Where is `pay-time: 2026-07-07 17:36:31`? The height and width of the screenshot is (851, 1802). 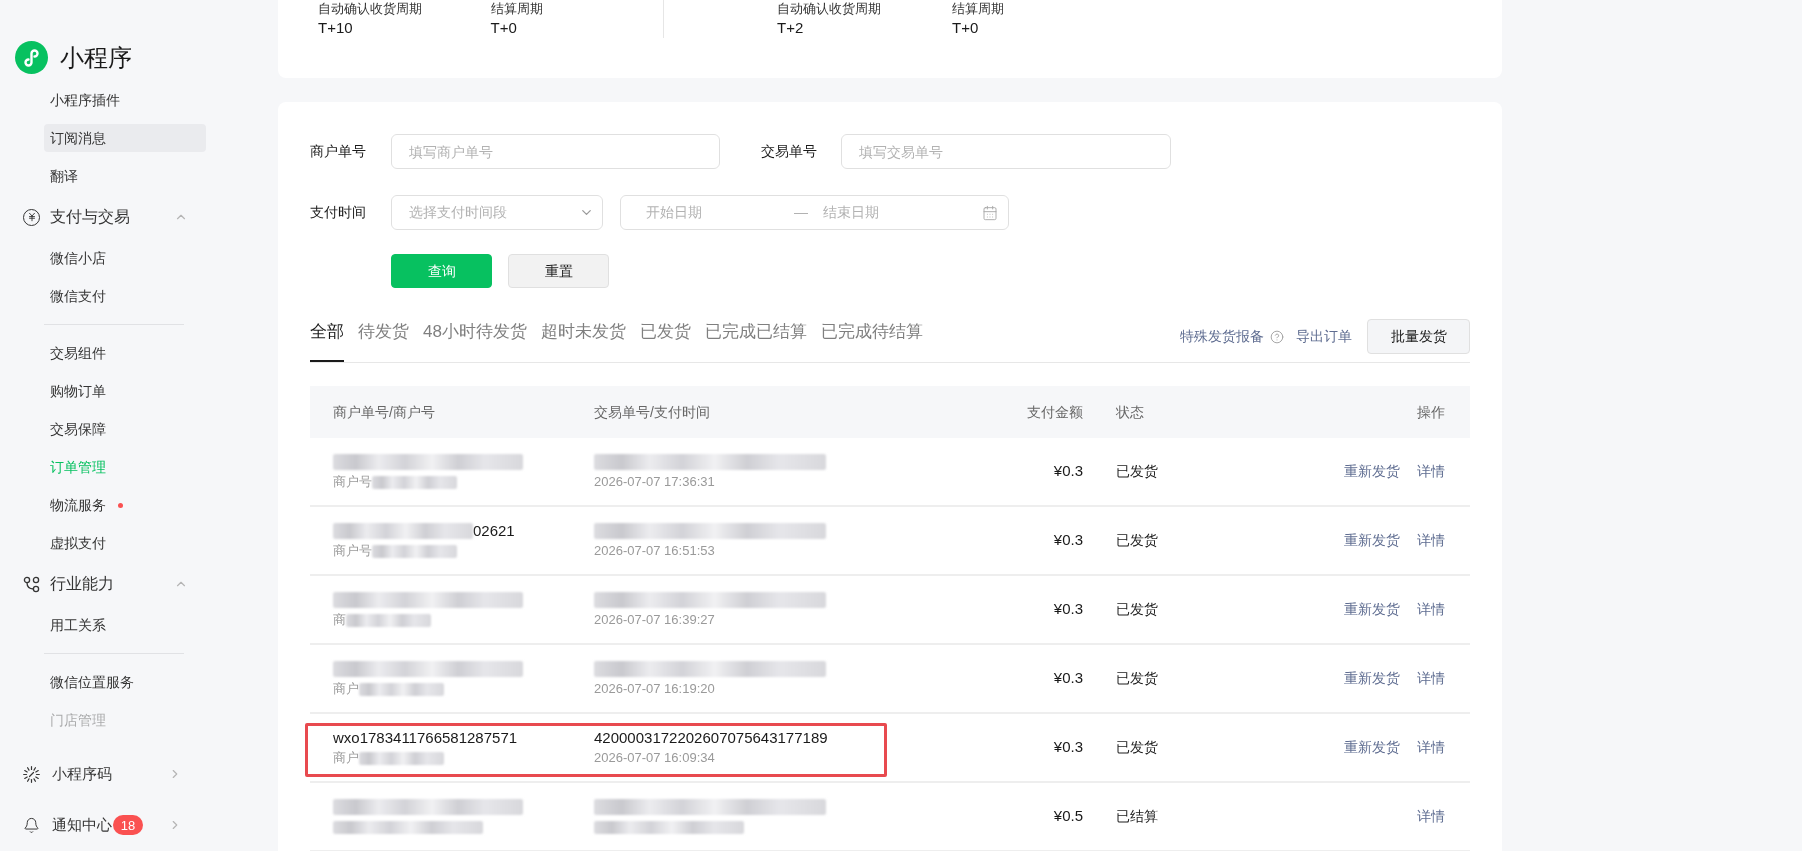
pay-time: 2026-07-07 17:36:31 is located at coordinates (654, 482).